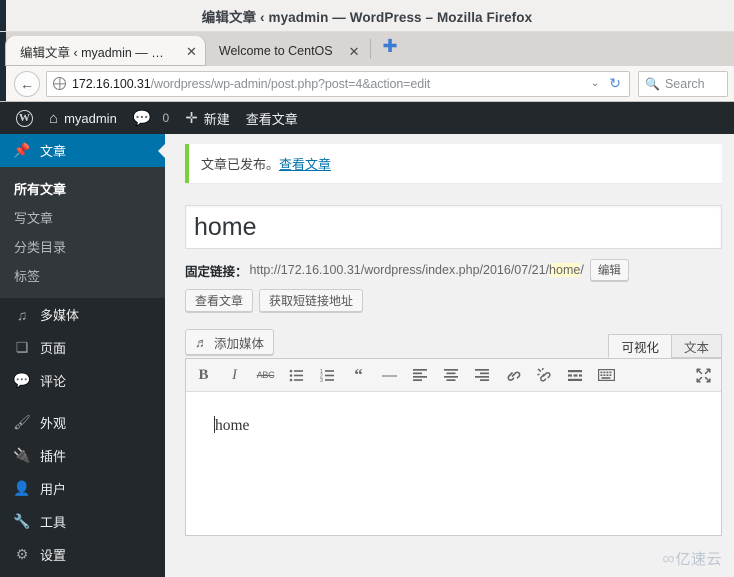 The height and width of the screenshot is (577, 734). Describe the element at coordinates (22, 422) in the screenshot. I see `paintbrush-icon: 🖌` at that location.